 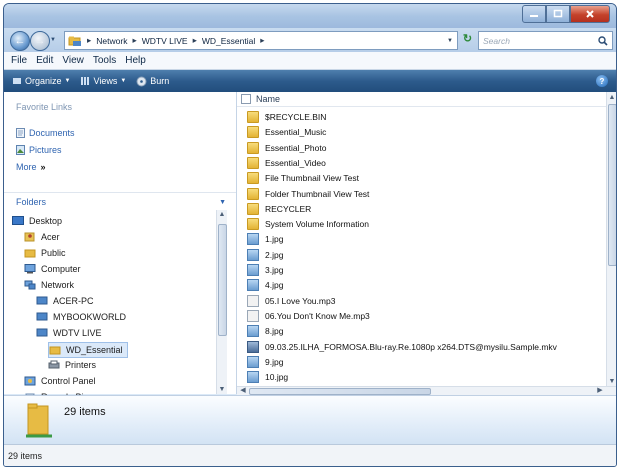 I want to click on search-icon, so click(x=603, y=40).